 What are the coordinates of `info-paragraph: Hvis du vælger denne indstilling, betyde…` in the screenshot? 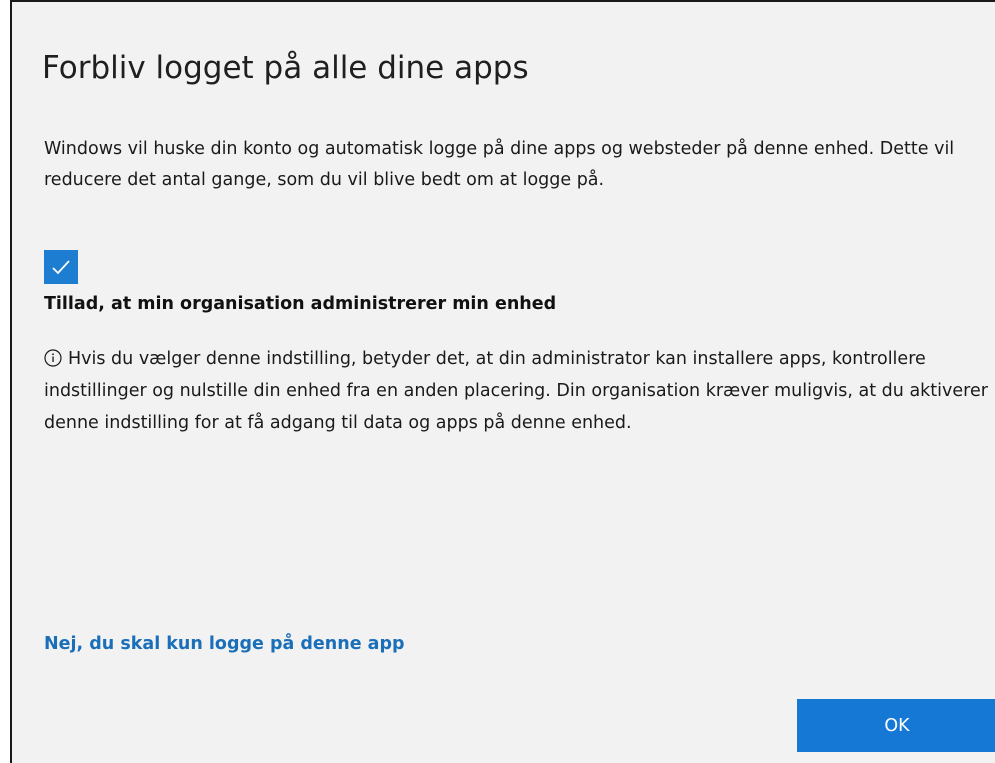 It's located at (516, 391).